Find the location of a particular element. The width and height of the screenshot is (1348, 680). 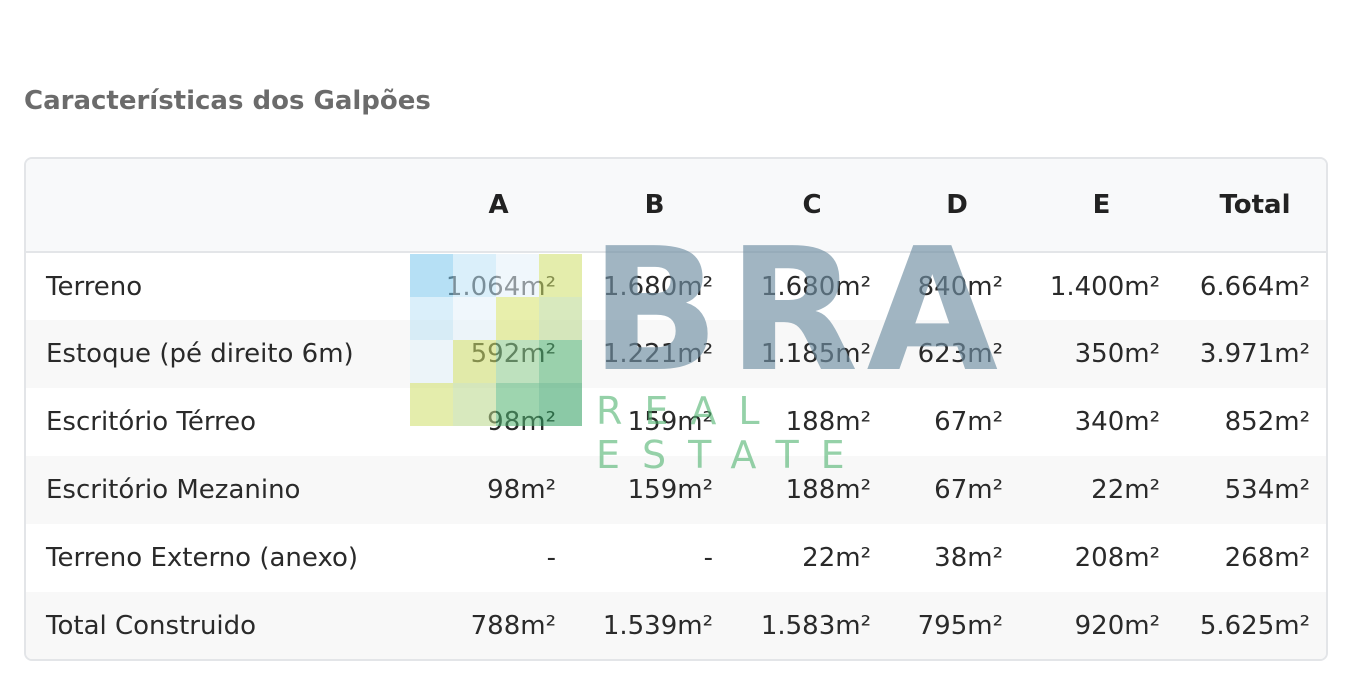

table-cell: 340m² is located at coordinates (1117, 422).